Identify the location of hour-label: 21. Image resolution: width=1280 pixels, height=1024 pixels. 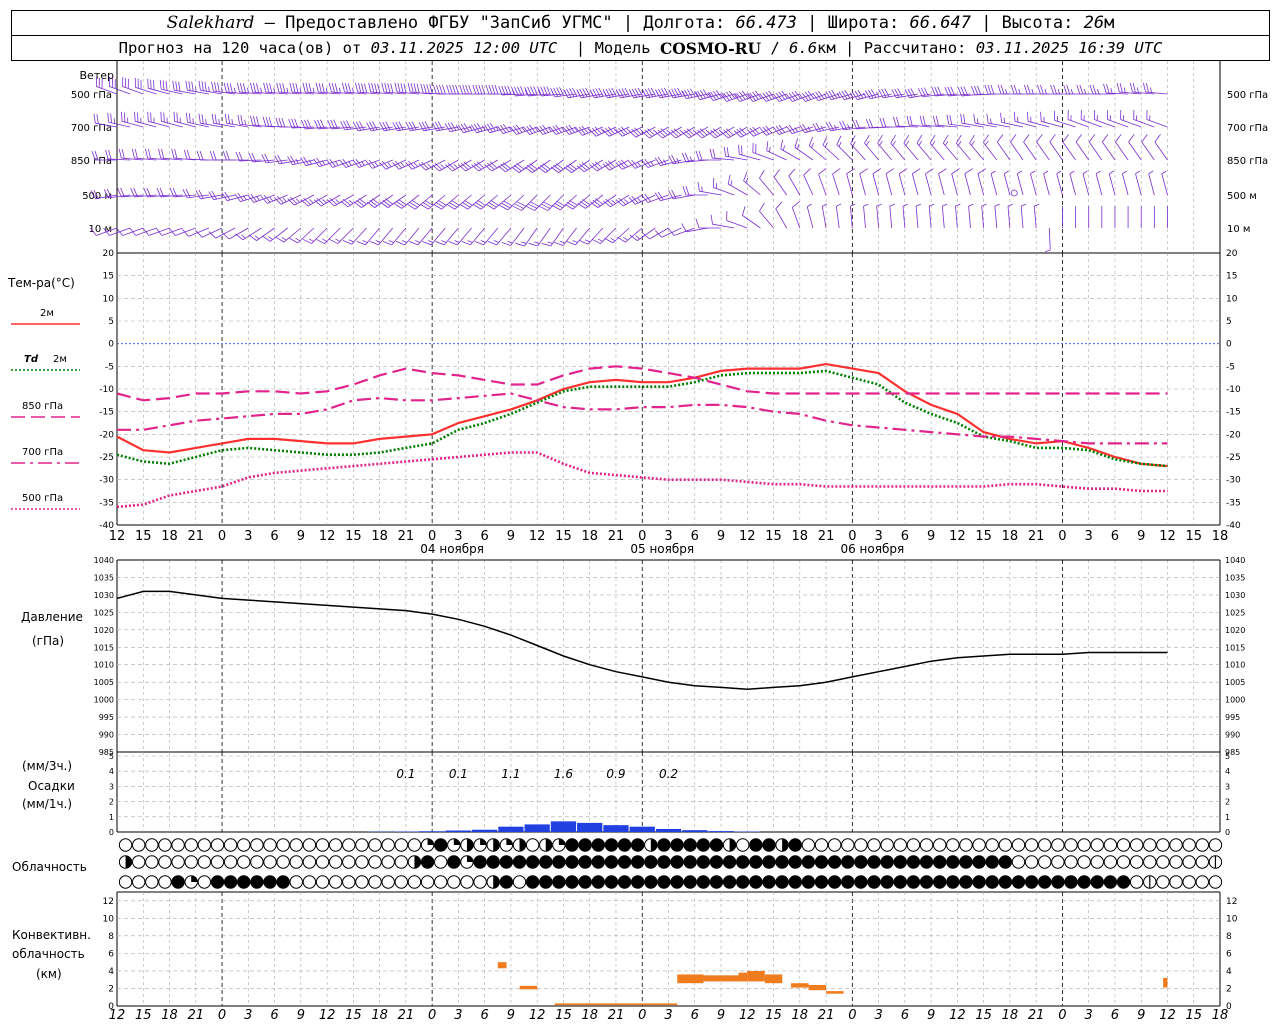
(826, 536).